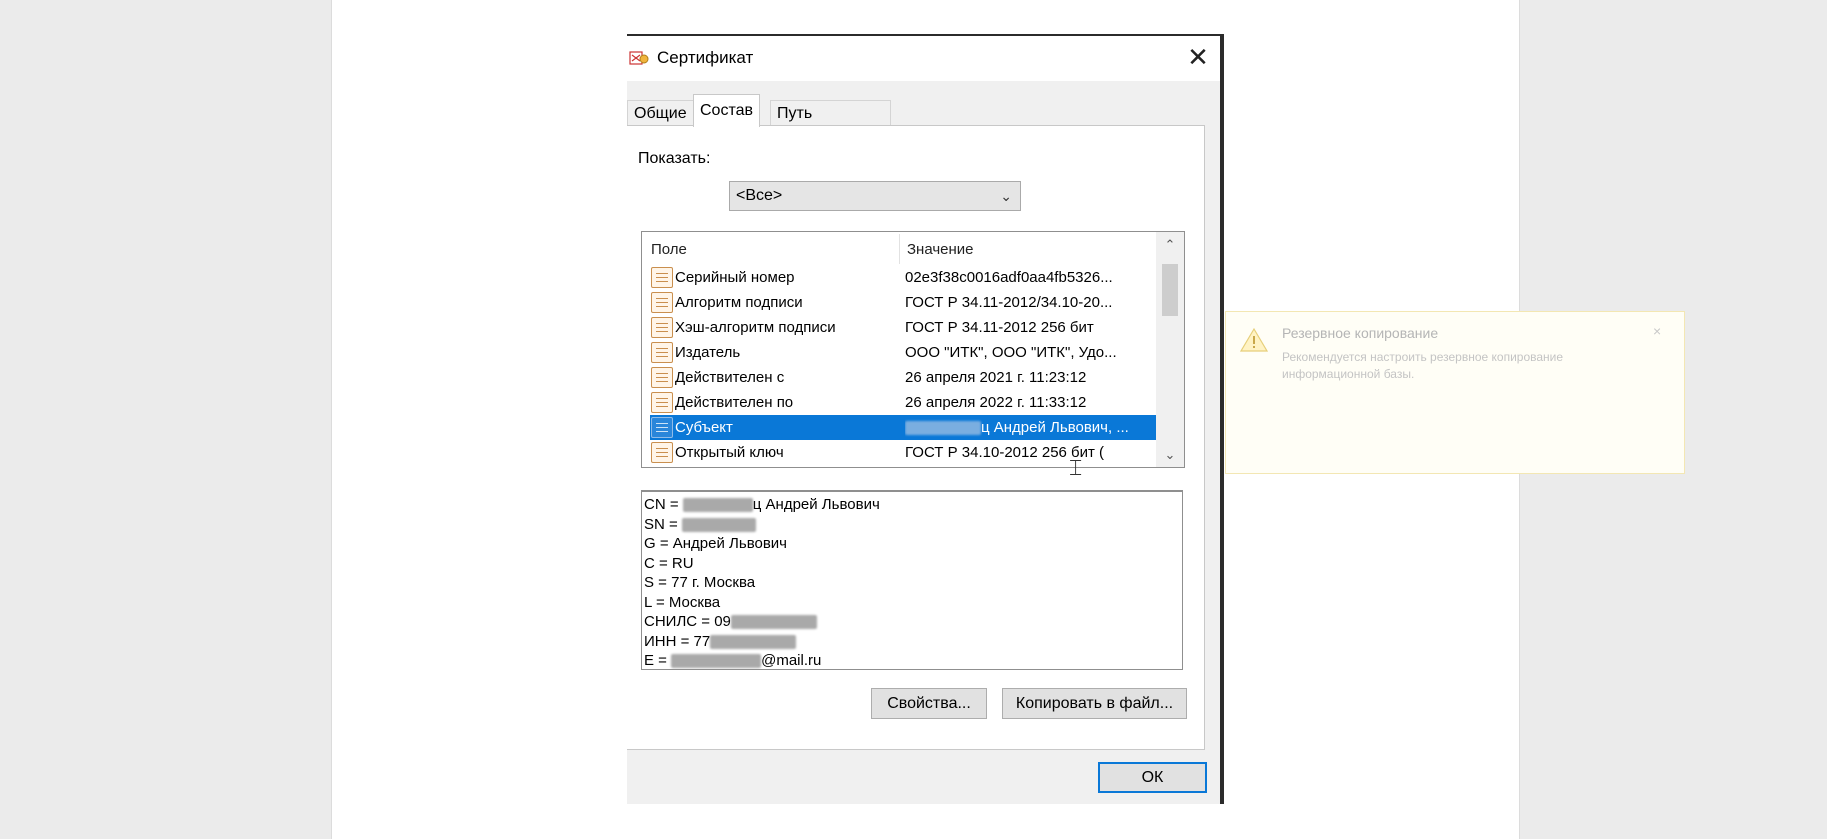 This screenshot has width=1827, height=839. Describe the element at coordinates (996, 377) in the screenshot. I see `row-value: 26 апреля 2021 г. 11:23:12` at that location.